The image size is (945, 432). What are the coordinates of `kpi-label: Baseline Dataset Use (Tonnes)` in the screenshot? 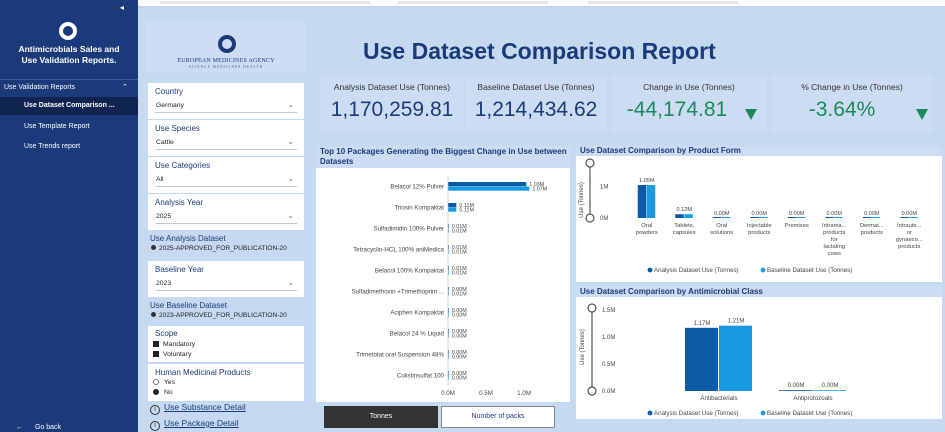 It's located at (536, 87).